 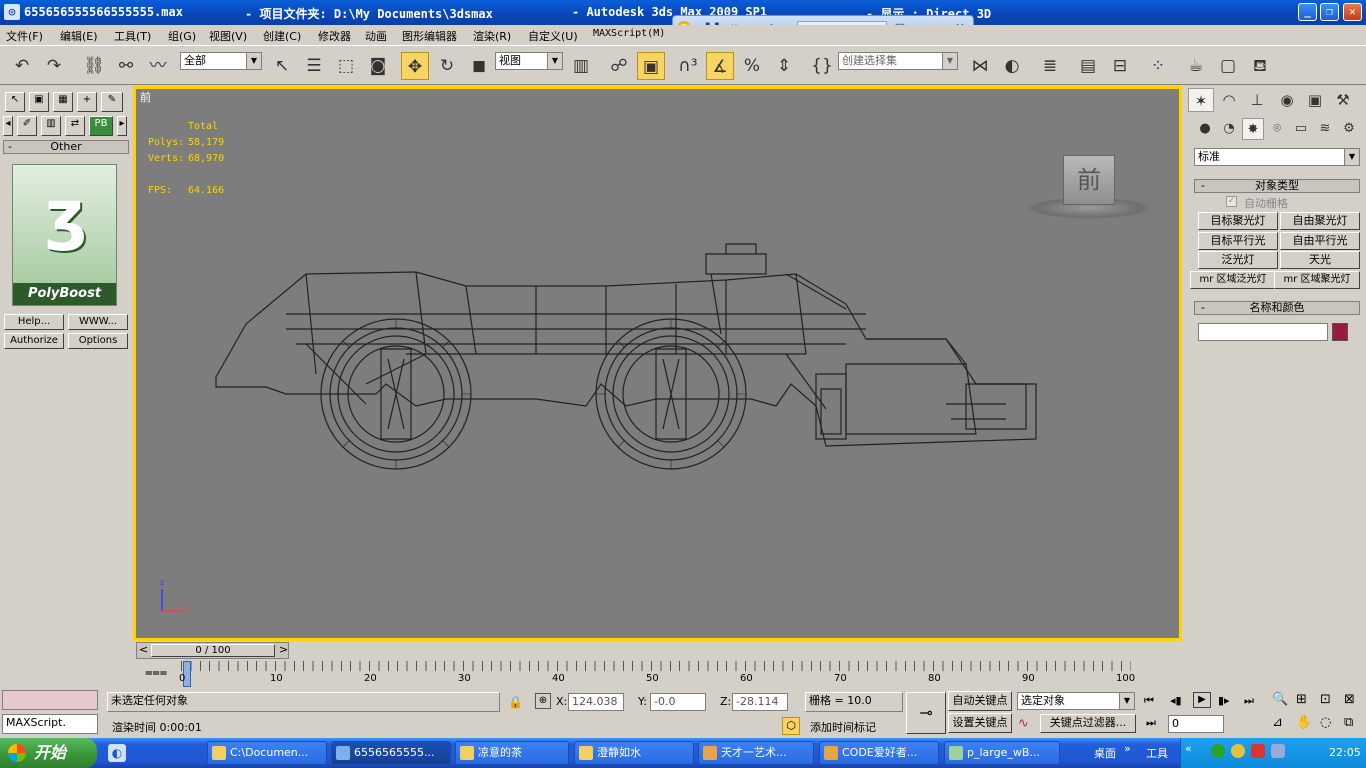 I want to click on default-tangent-icon: ∿, so click(x=1023, y=723).